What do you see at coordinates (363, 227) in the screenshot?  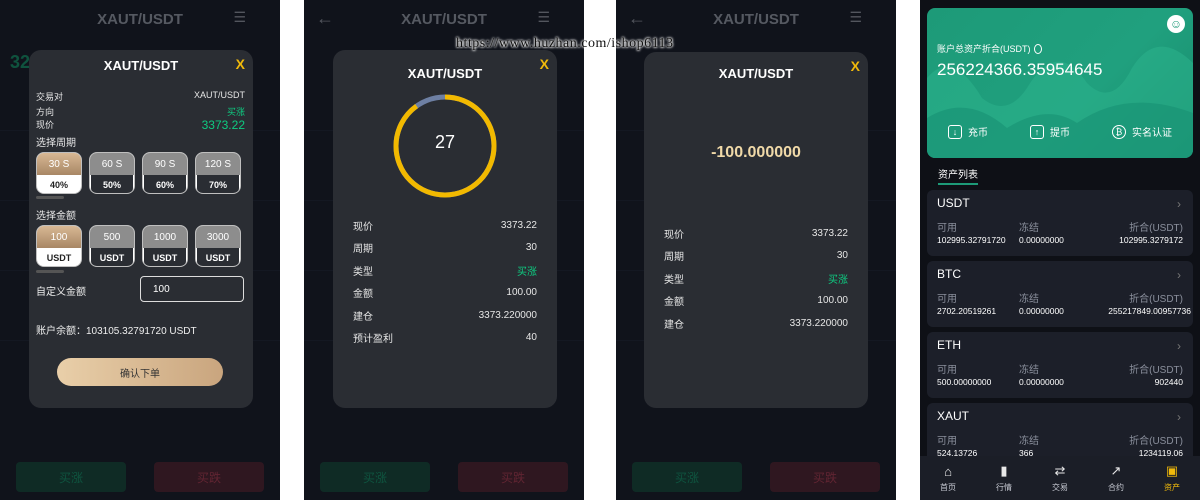 I see `info-label: 现价` at bounding box center [363, 227].